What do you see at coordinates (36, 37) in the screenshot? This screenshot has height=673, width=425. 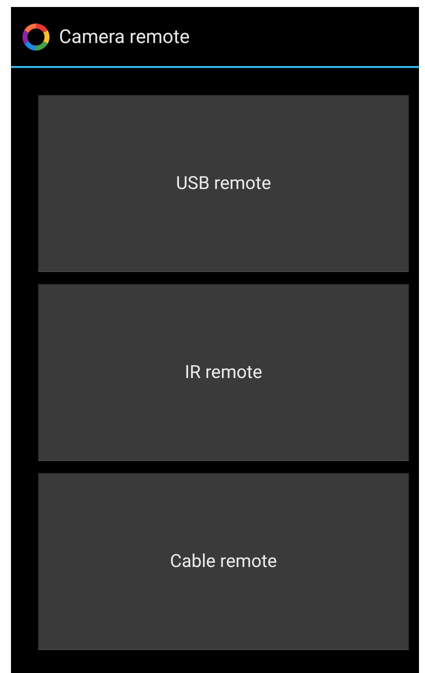 I see `app-logo-icon` at bounding box center [36, 37].